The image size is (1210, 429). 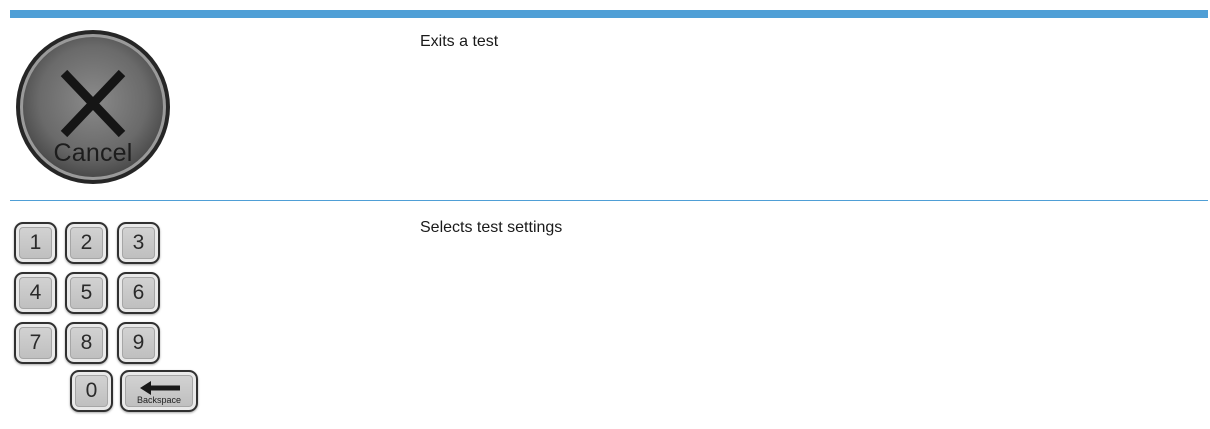 What do you see at coordinates (109, 317) in the screenshot?
I see `numeric-keypad: 1 2 3 4 5 6 7 8 9 0 Backspace` at bounding box center [109, 317].